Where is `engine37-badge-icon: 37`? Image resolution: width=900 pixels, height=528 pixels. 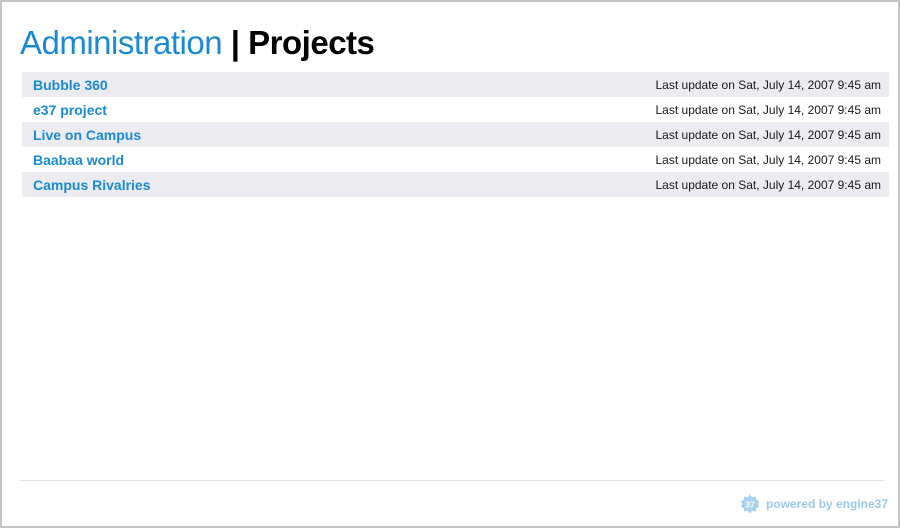
engine37-badge-icon: 37 is located at coordinates (750, 504).